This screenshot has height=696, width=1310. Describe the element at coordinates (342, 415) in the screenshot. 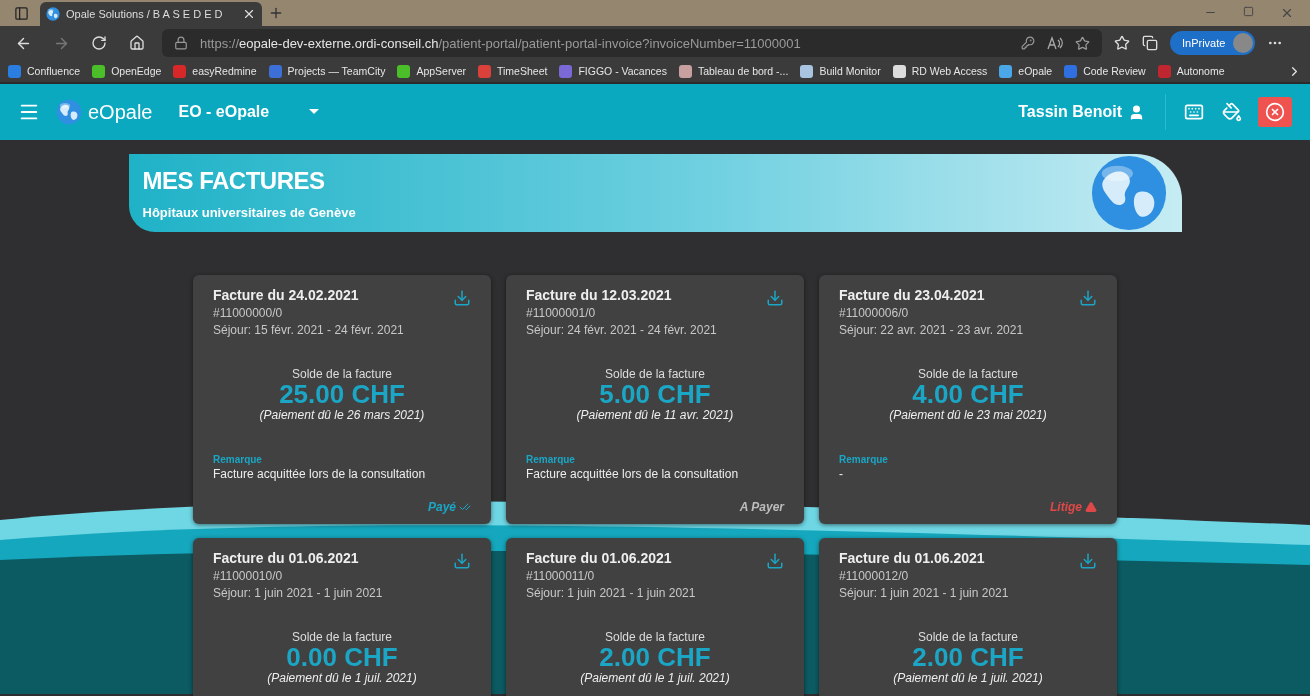

I see `due-date: (Paiement dû le 26 mars 2021)` at that location.